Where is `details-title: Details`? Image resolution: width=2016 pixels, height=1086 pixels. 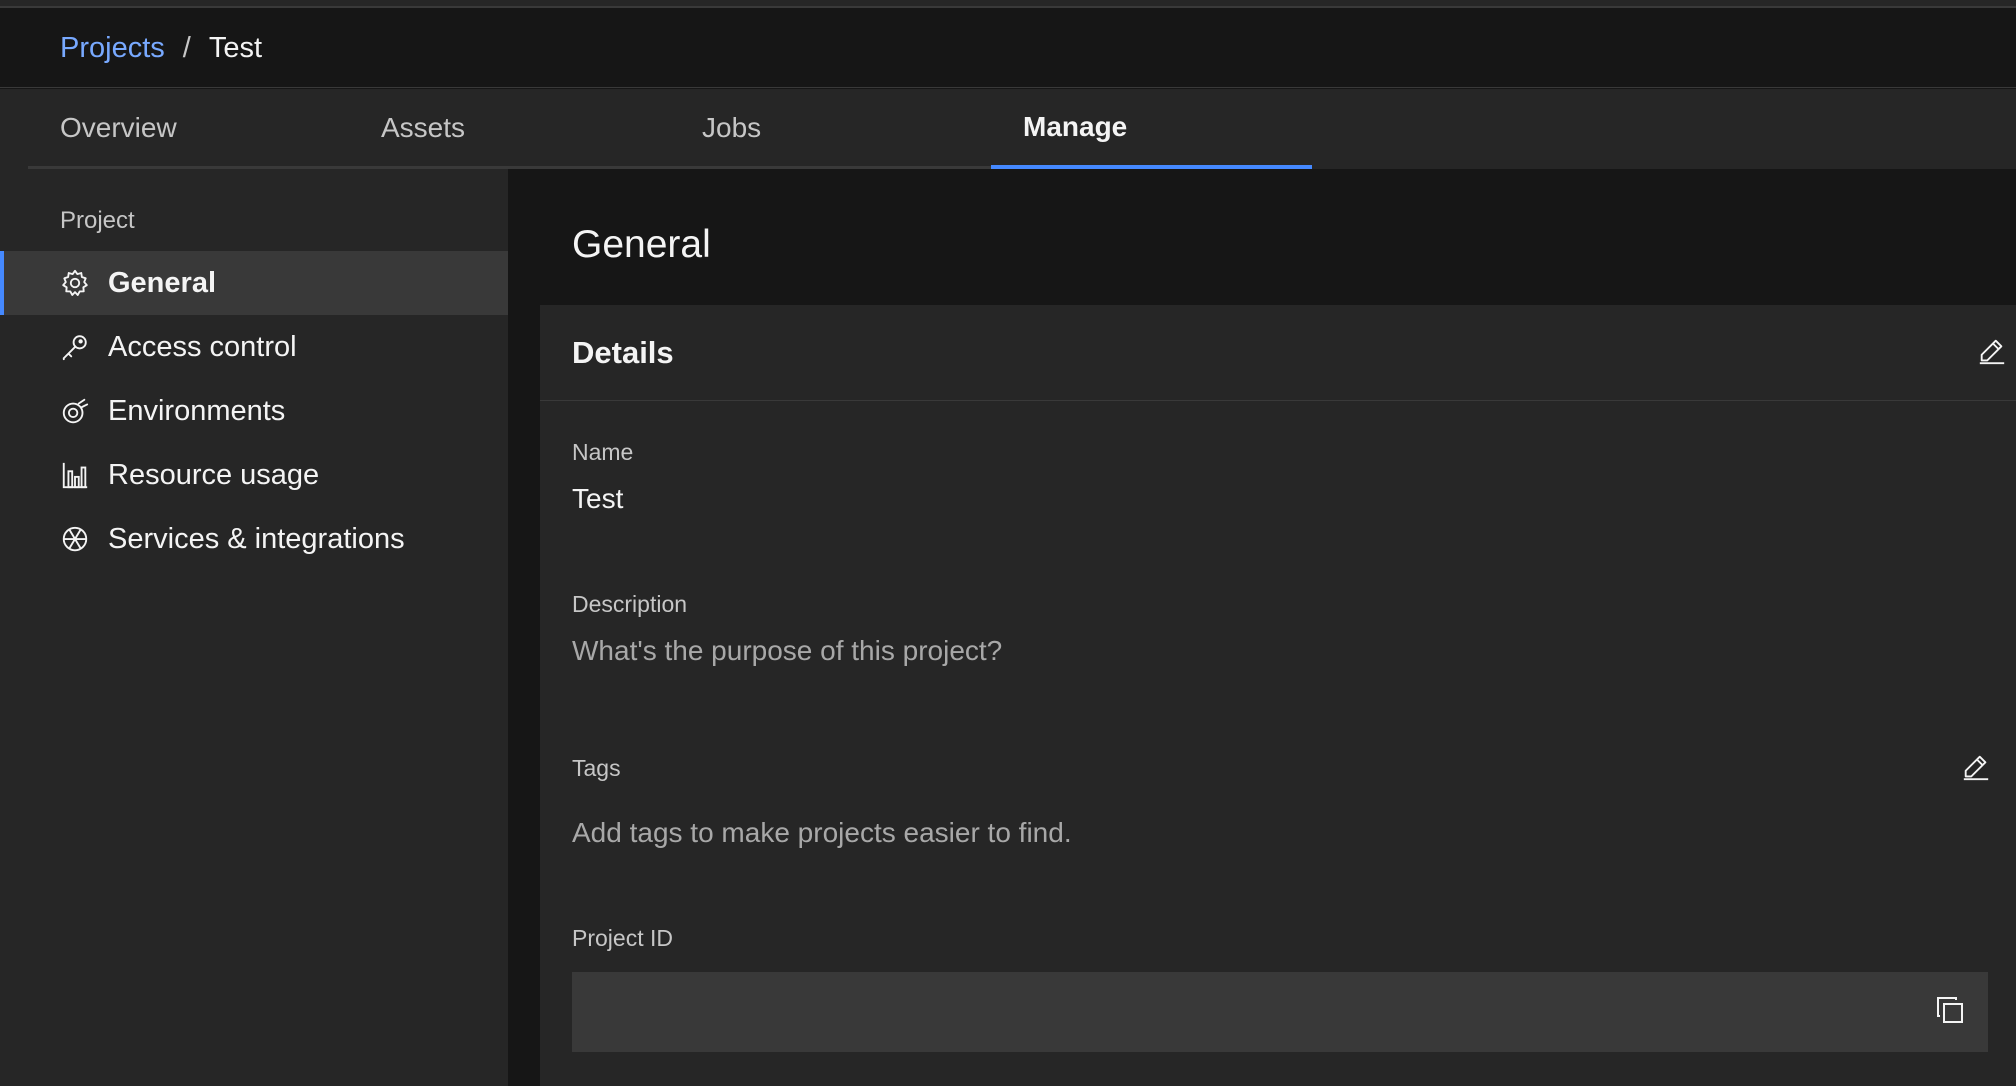
details-title: Details is located at coordinates (623, 352).